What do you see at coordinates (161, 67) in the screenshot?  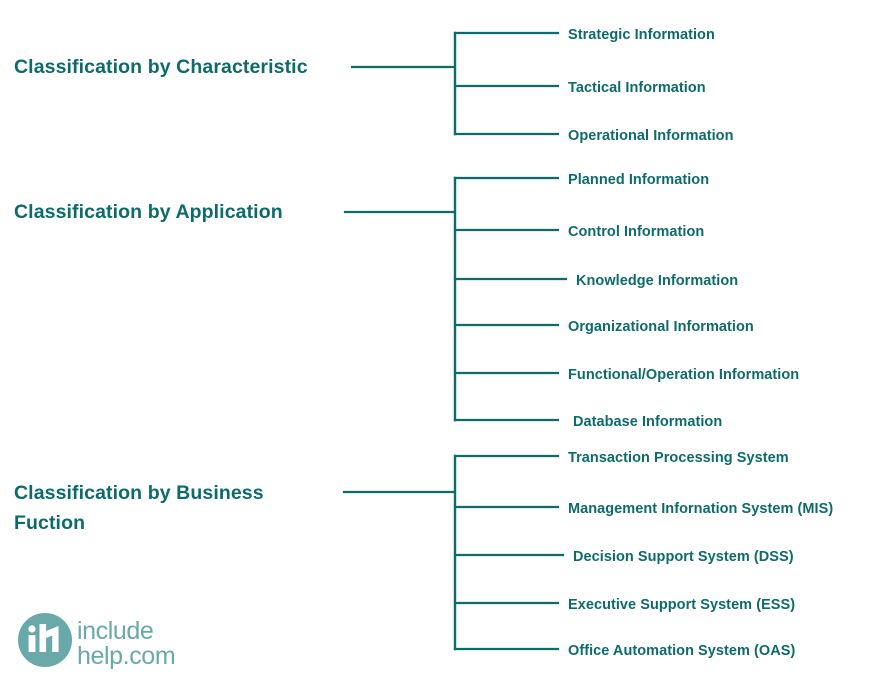 I see `group-heading-characteristic: Classification by Characteristic` at bounding box center [161, 67].